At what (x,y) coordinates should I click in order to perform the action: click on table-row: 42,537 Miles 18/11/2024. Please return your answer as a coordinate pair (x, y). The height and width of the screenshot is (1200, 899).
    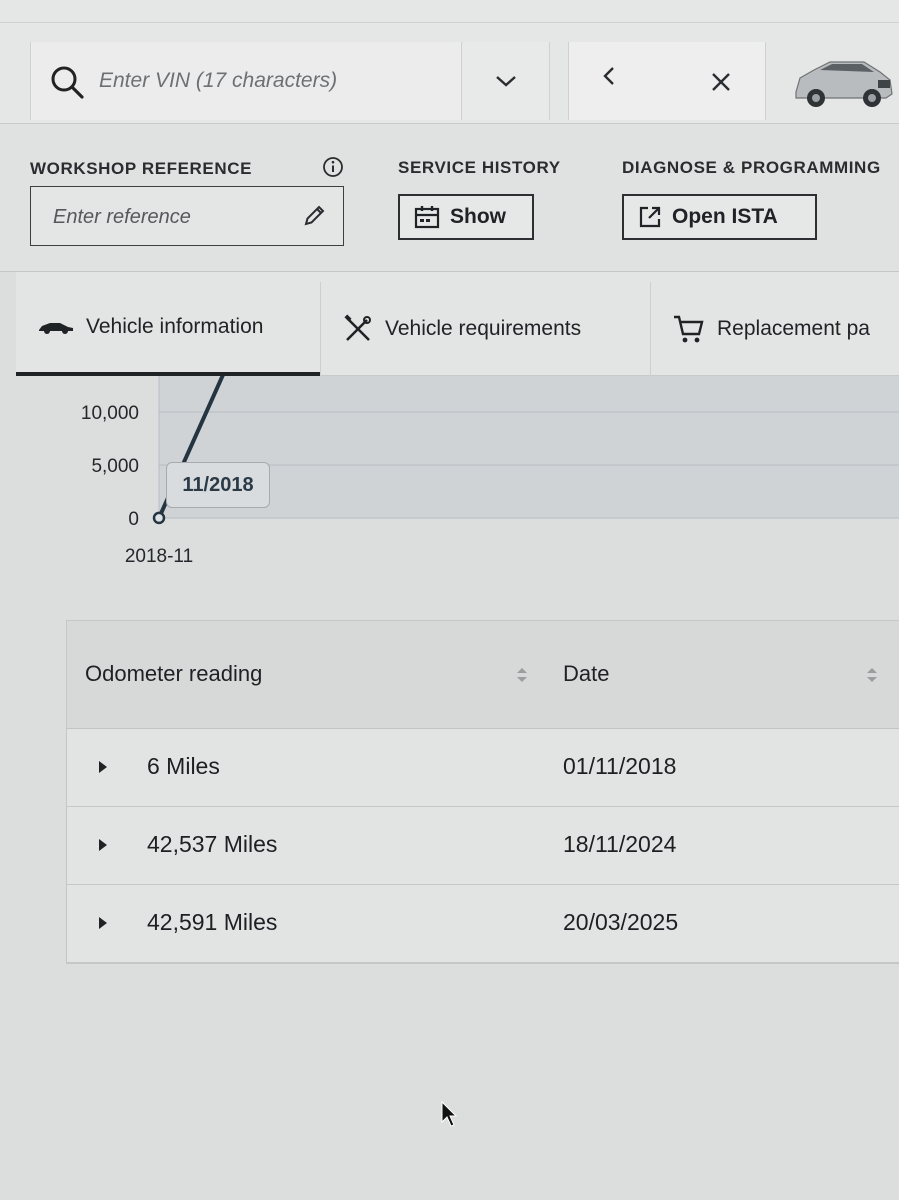
    Looking at the image, I should click on (483, 846).